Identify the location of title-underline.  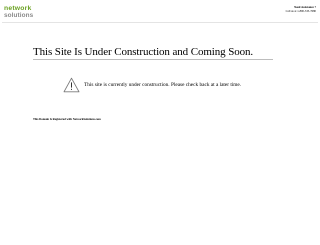
(153, 59).